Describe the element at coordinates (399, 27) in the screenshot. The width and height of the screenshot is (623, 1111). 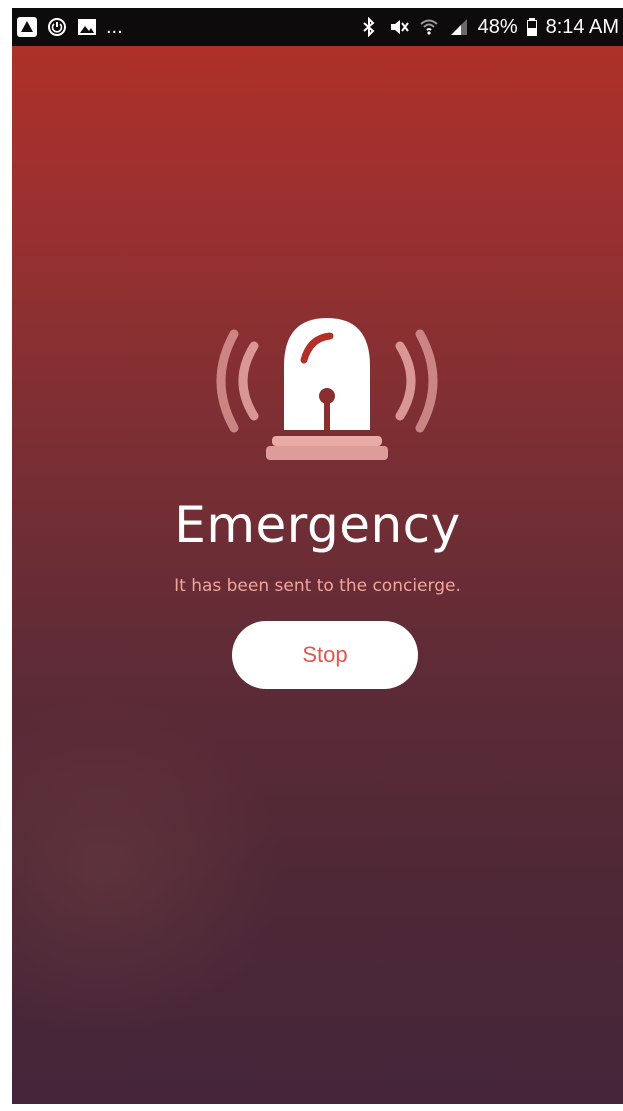
I see `mute-icon` at that location.